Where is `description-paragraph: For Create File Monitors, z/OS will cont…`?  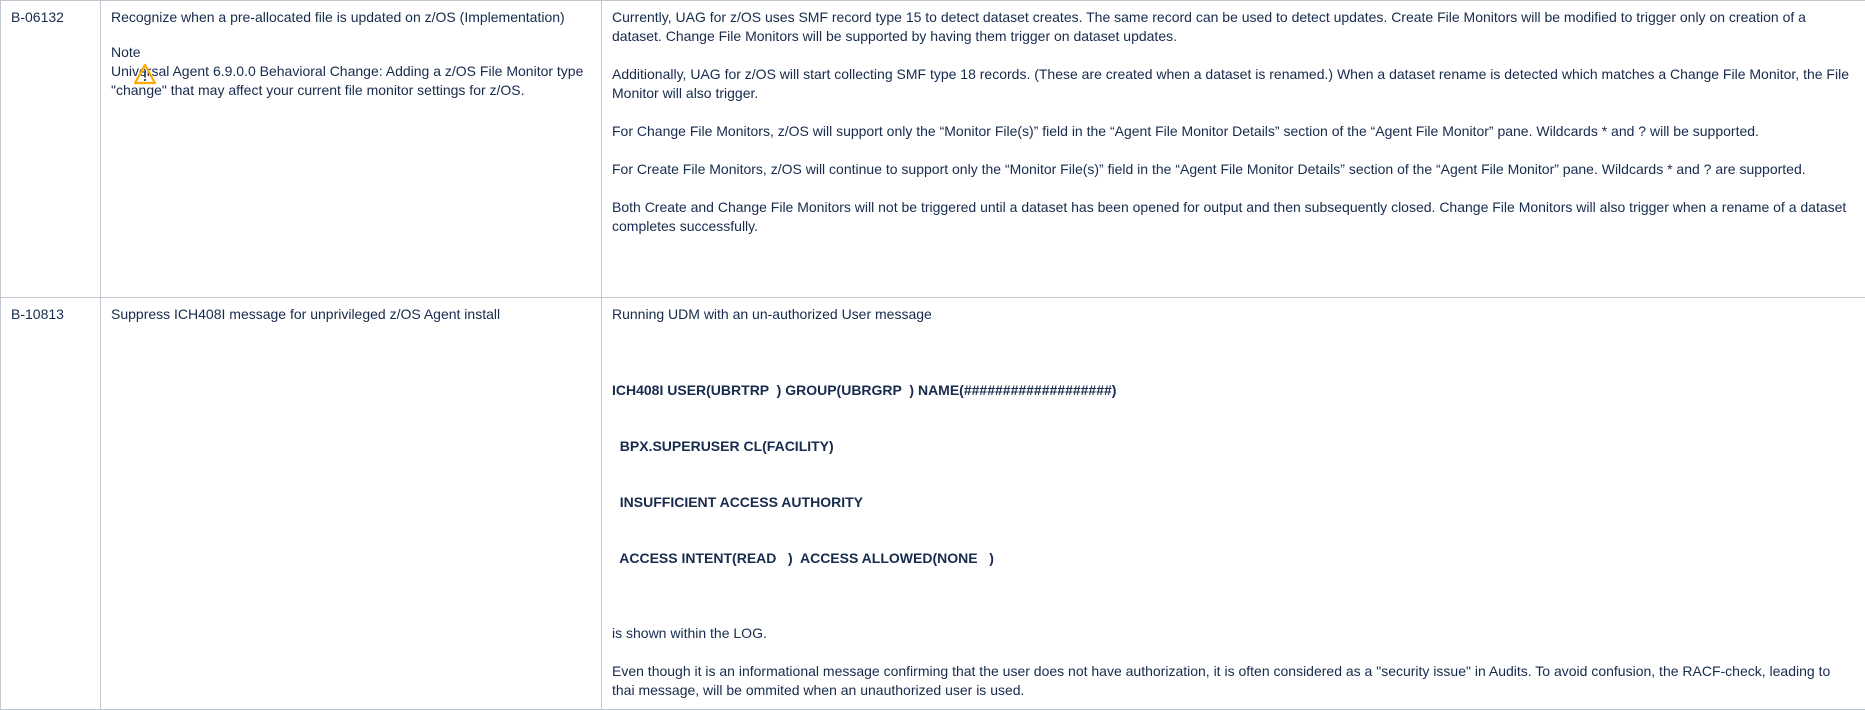
description-paragraph: For Create File Monitors, z/OS will cont… is located at coordinates (1233, 169).